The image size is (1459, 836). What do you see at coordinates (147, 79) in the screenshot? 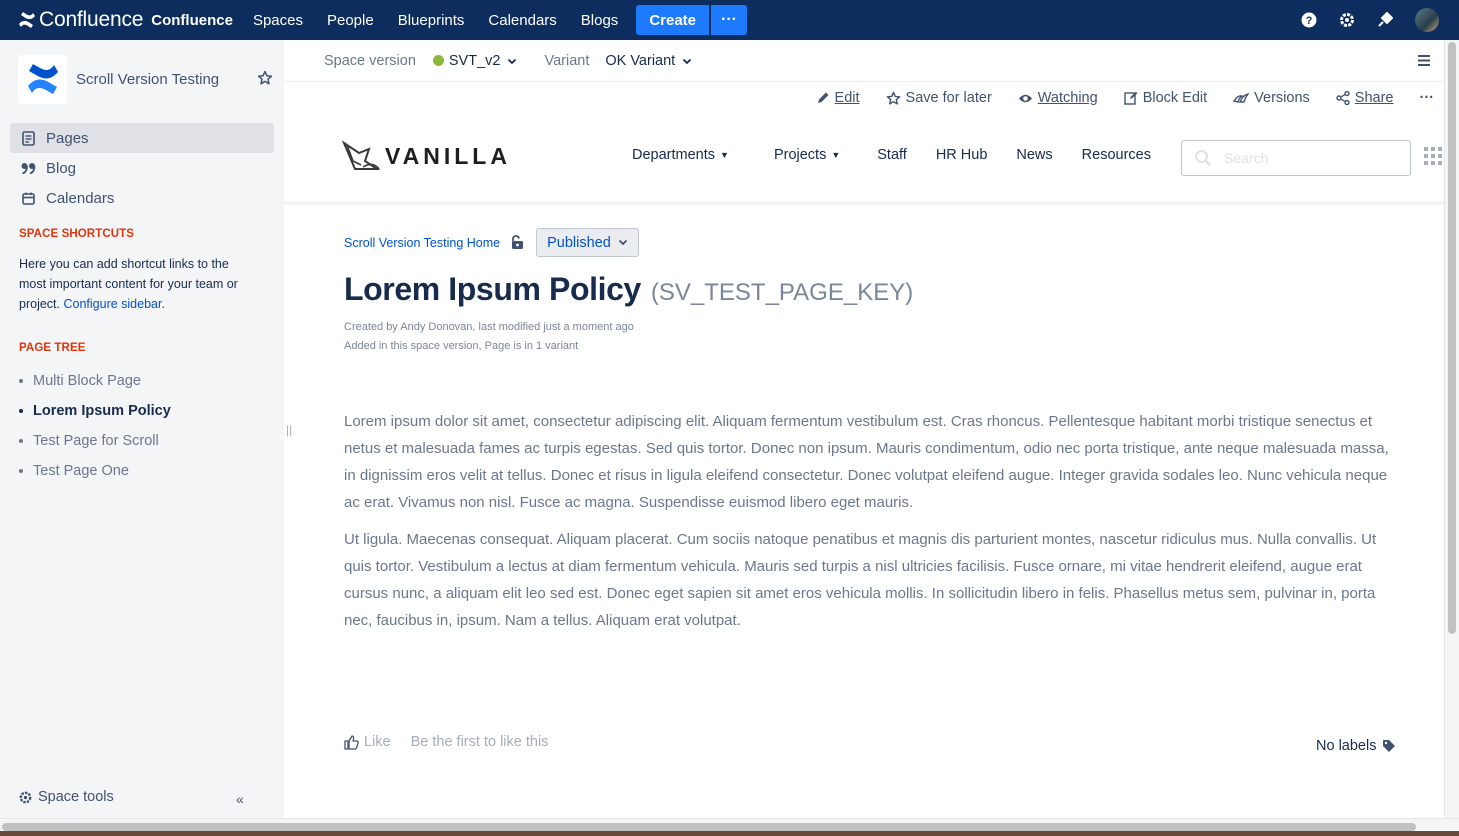
I see `space-title: Scroll Version Testing` at bounding box center [147, 79].